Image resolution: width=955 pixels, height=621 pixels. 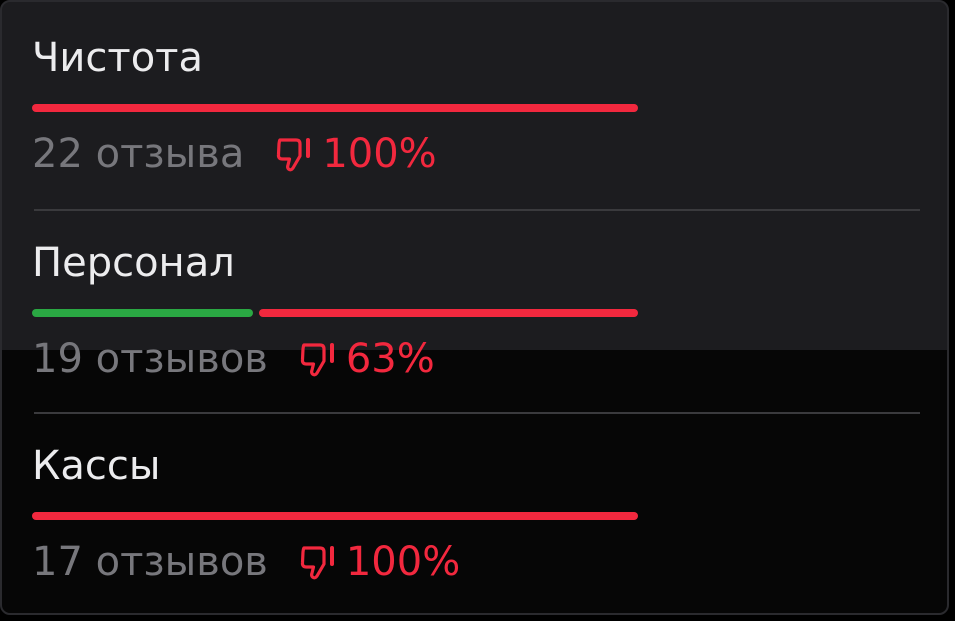 What do you see at coordinates (133, 263) in the screenshot?
I see `rating-title: Персонал` at bounding box center [133, 263].